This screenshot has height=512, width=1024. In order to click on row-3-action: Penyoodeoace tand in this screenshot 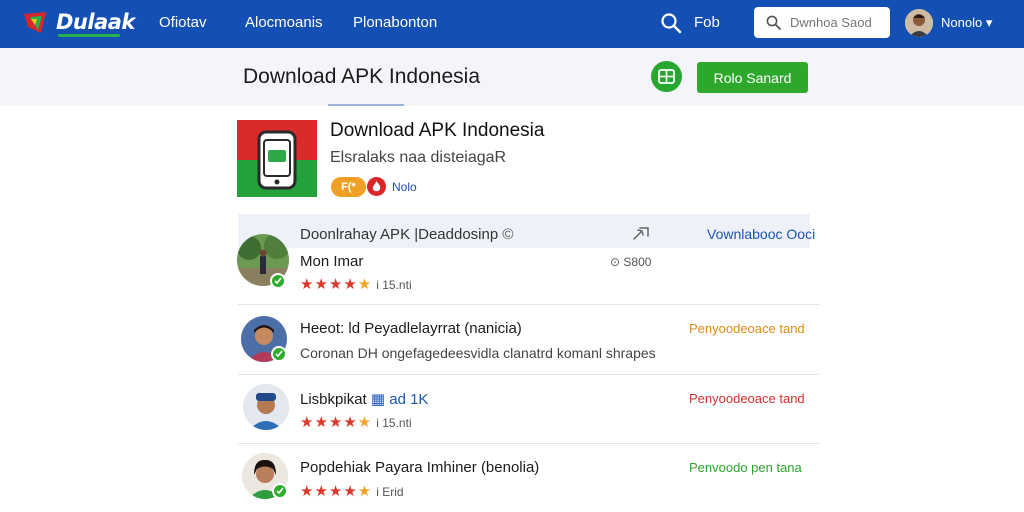, I will do `click(747, 398)`.